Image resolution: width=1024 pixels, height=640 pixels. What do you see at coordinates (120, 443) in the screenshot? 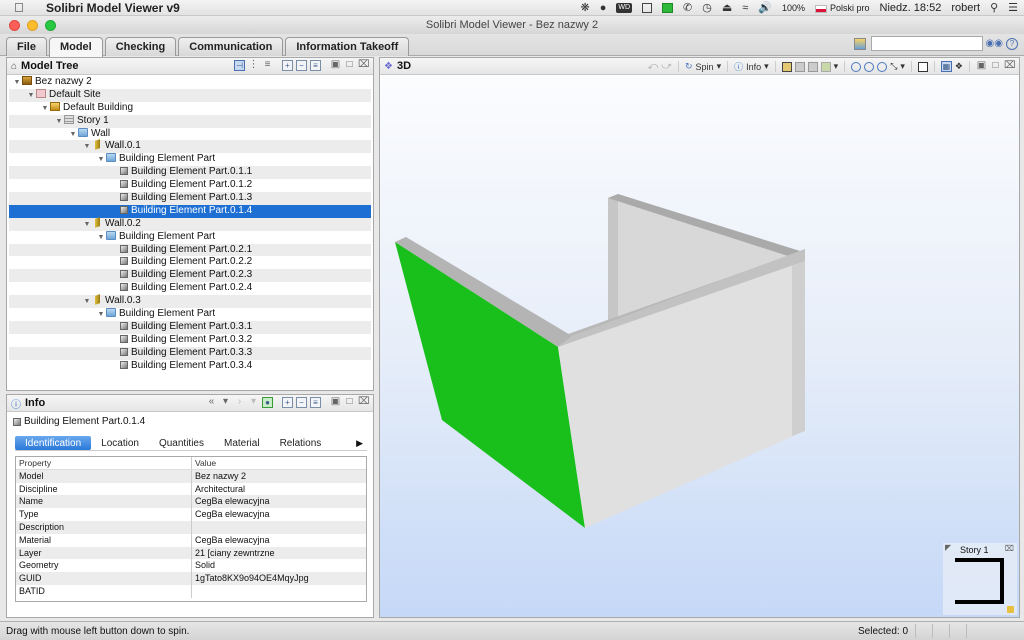
I see `tab-location: Location` at bounding box center [120, 443].